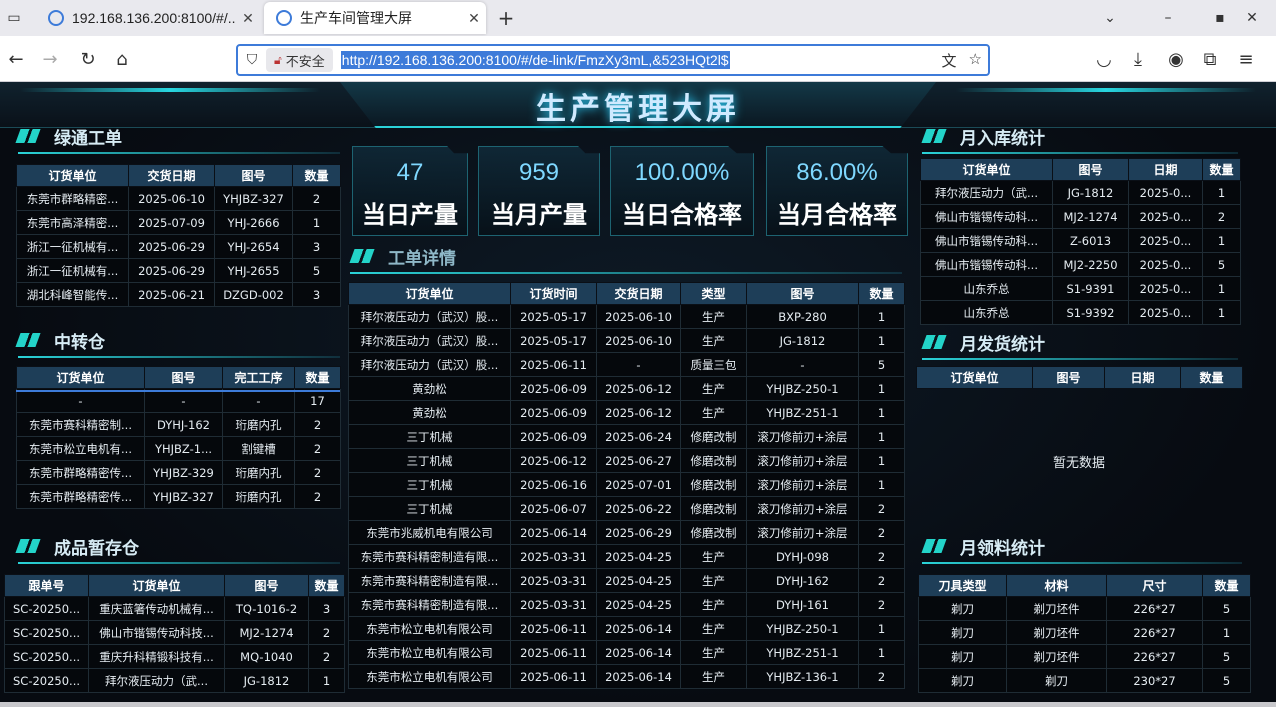 Image resolution: width=1276 pixels, height=707 pixels. What do you see at coordinates (1080, 192) in the screenshot?
I see `table-row: 拜尔液压动力（武... JG-1812 2025-0... 1` at bounding box center [1080, 192].